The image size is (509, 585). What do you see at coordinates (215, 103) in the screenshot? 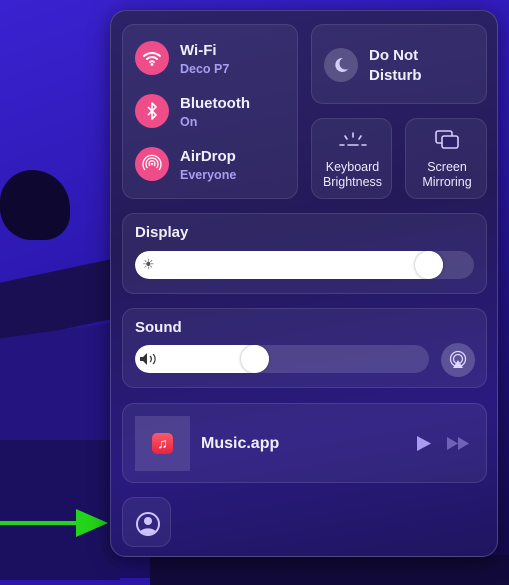
I see `bluetooth-label: Bluetooth` at bounding box center [215, 103].